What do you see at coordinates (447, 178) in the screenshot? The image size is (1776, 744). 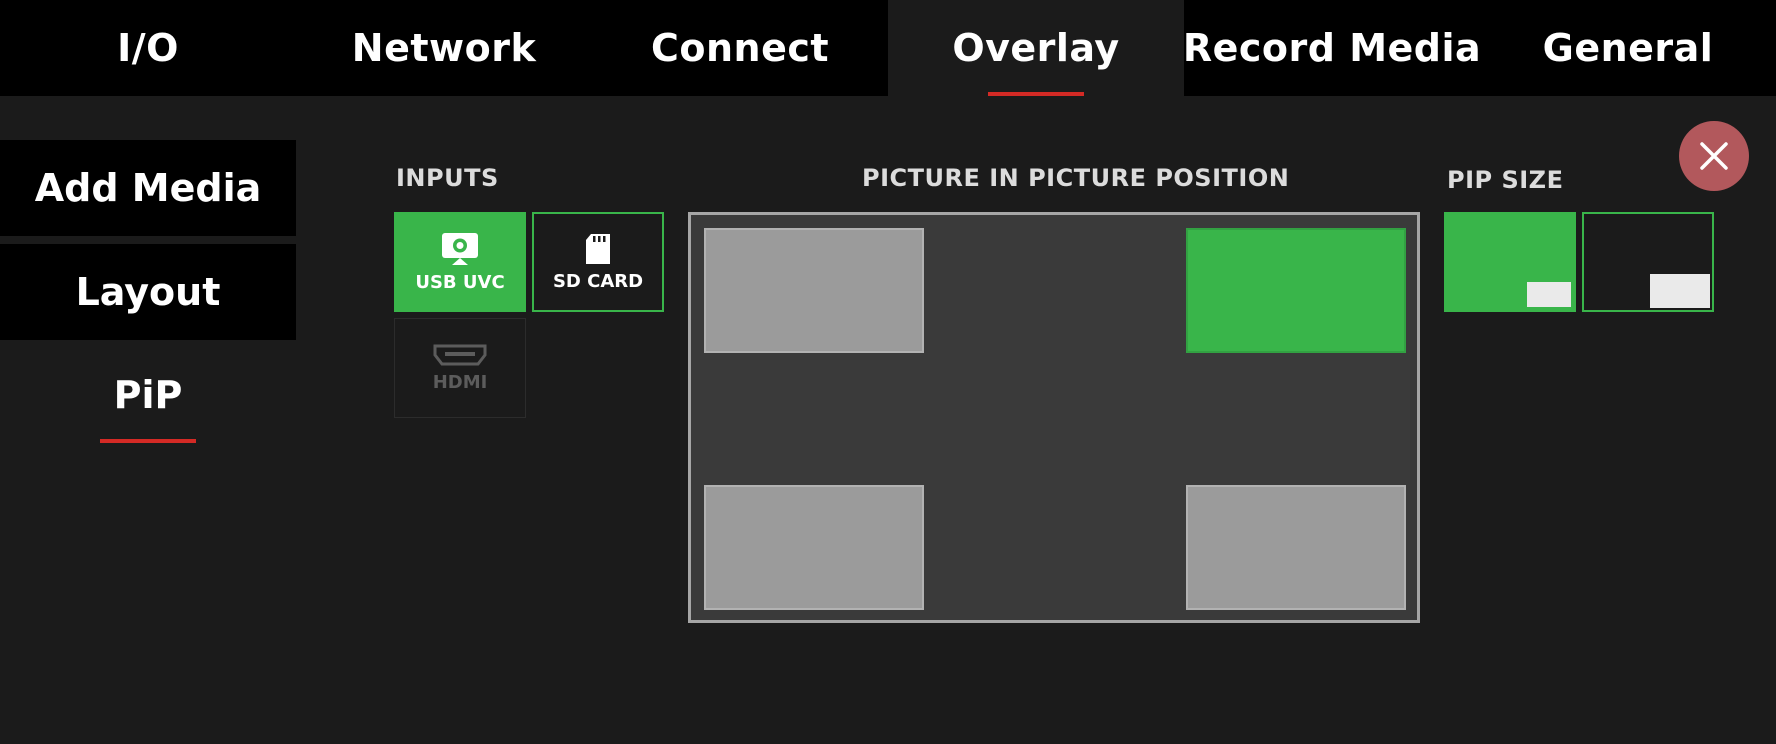 I see `inputs-title: INPUTS` at bounding box center [447, 178].